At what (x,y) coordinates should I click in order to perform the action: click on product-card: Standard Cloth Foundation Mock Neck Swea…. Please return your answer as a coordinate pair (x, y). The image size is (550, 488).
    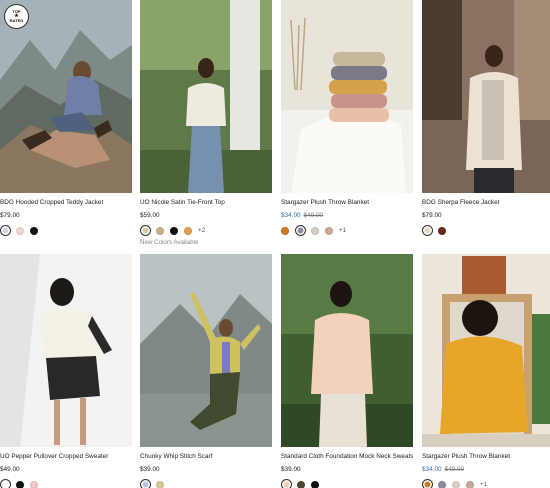
    Looking at the image, I should click on (347, 371).